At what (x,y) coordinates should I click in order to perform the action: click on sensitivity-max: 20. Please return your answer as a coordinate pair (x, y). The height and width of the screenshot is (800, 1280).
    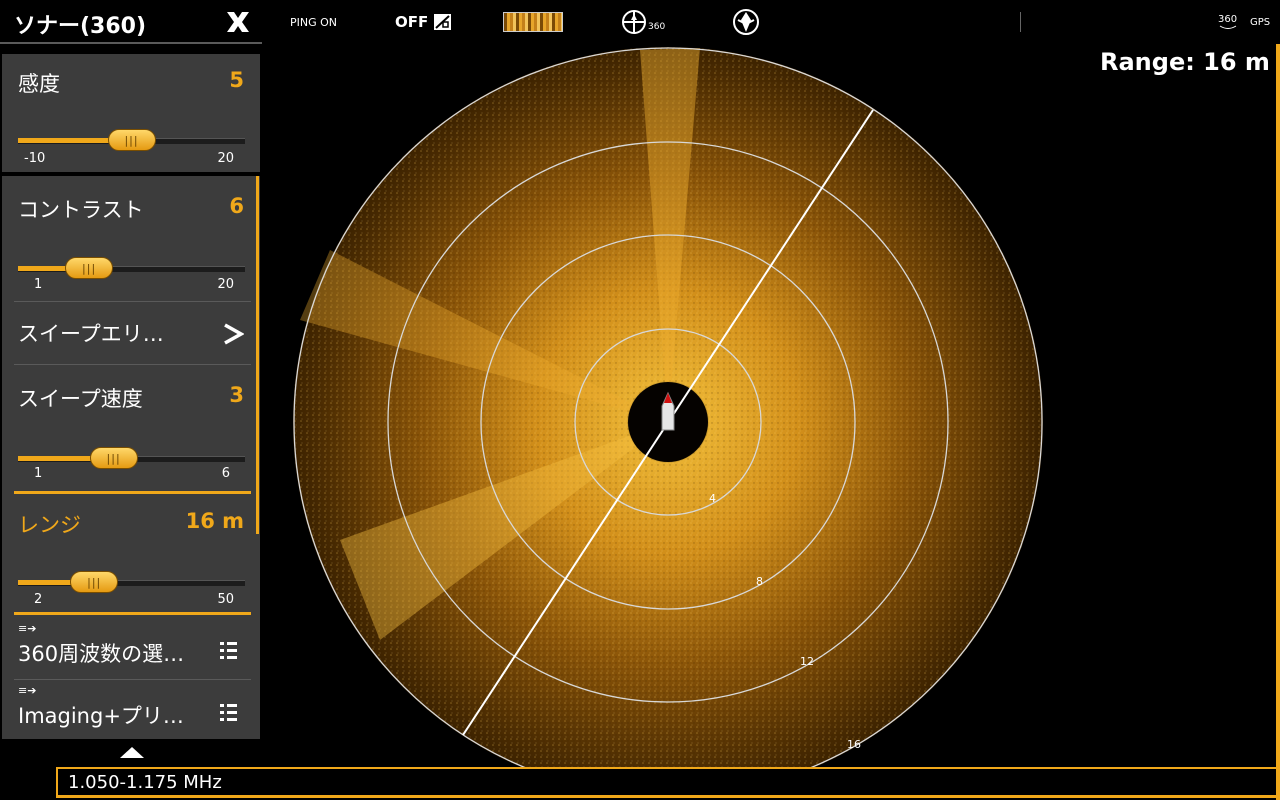
    Looking at the image, I should click on (225, 158).